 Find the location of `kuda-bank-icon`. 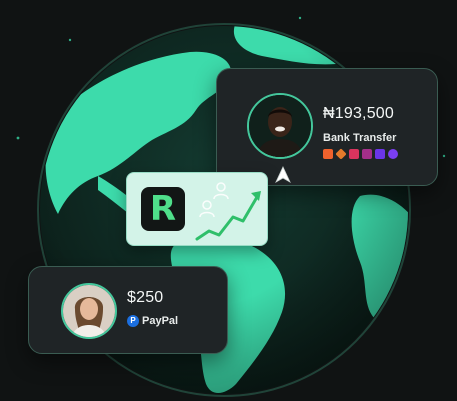

kuda-bank-icon is located at coordinates (380, 154).